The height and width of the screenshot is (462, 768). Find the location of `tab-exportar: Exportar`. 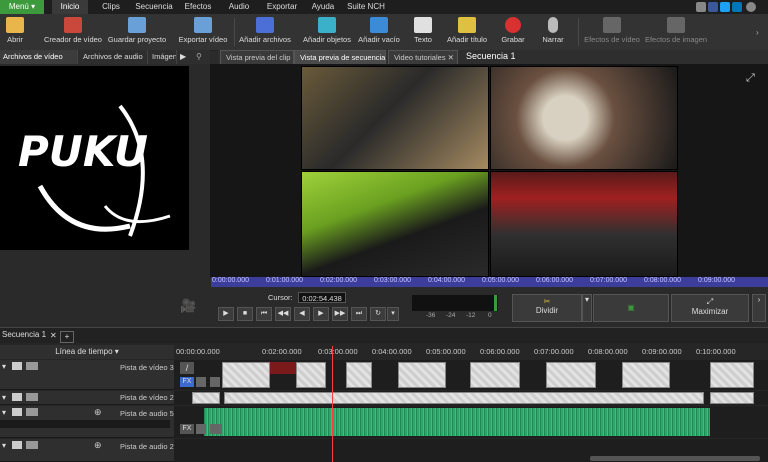

tab-exportar: Exportar is located at coordinates (282, 7).